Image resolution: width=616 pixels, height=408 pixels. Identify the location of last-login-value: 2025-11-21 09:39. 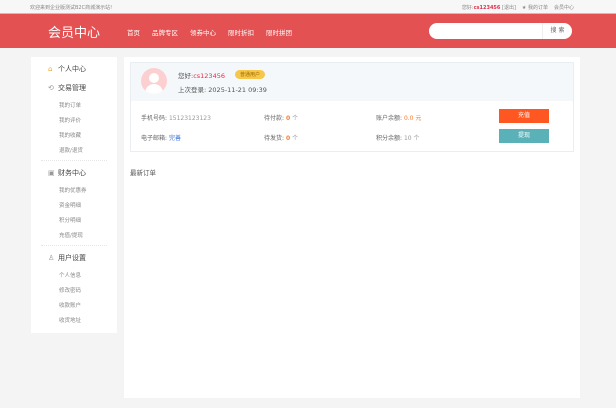
(237, 90).